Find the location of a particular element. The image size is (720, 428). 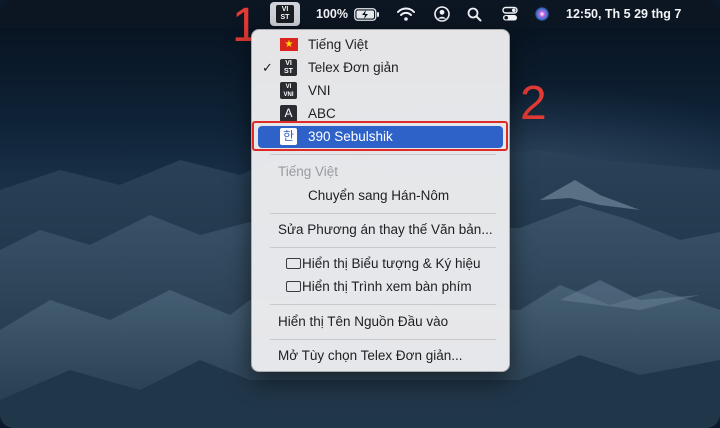

checkmark-icon: ✓ is located at coordinates (267, 67).